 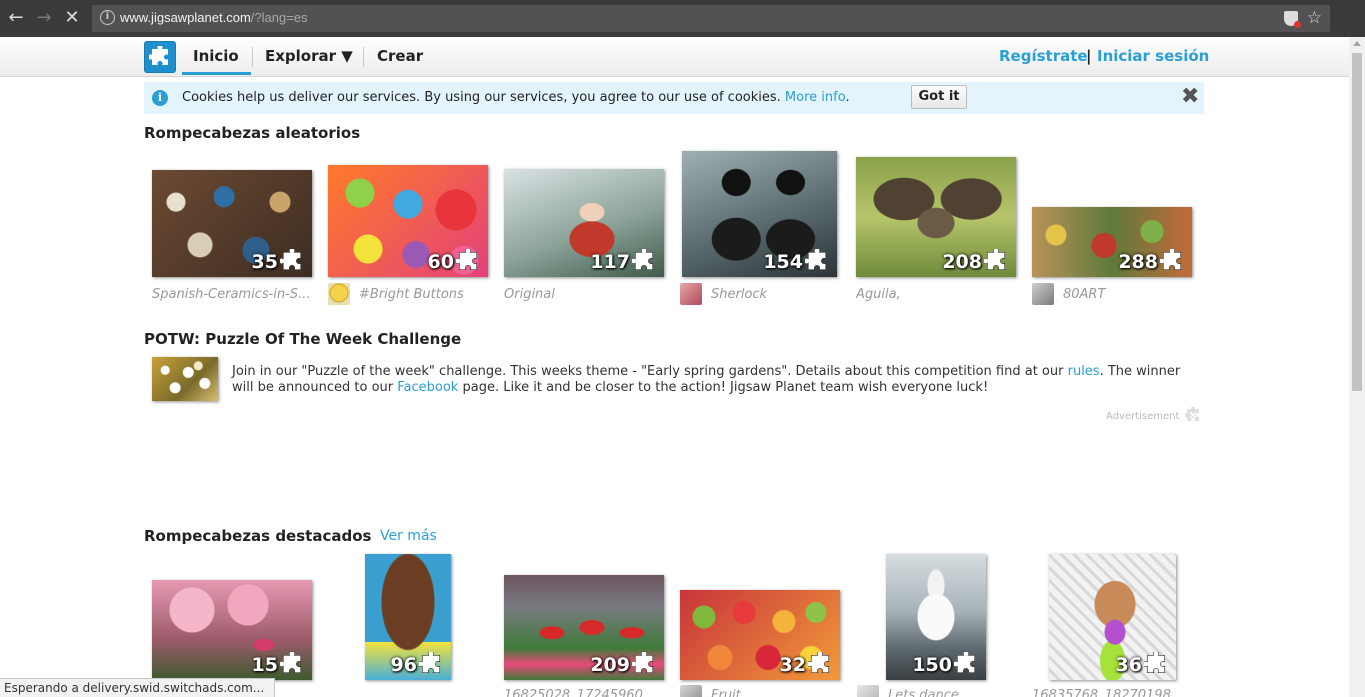 What do you see at coordinates (185, 379) in the screenshot?
I see `potw-thumbnail` at bounding box center [185, 379].